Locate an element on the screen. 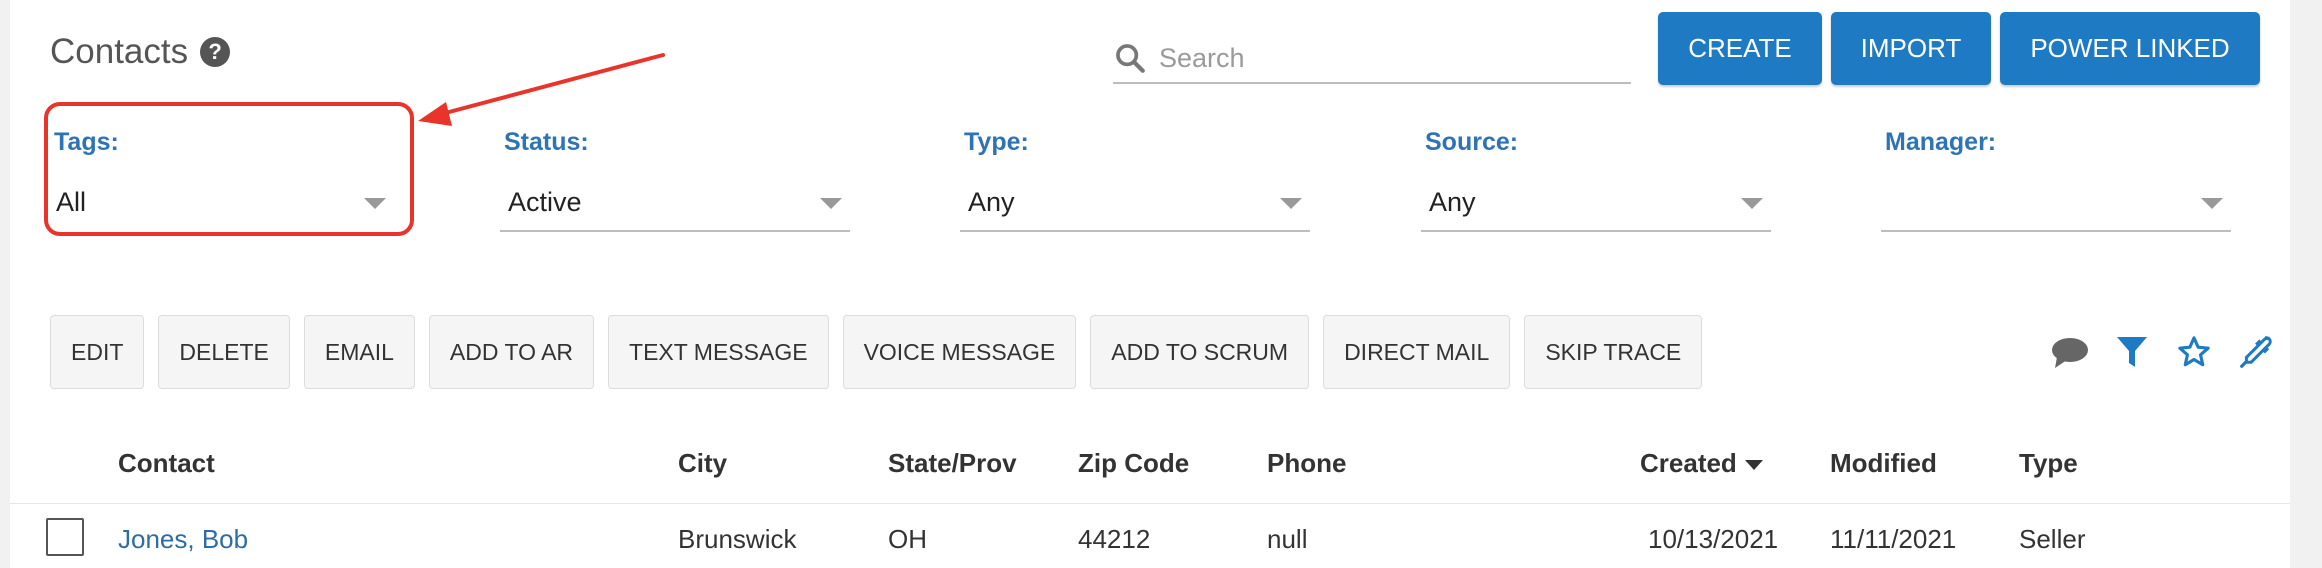 The width and height of the screenshot is (2322, 568). add-to-ar-button: ADD TO AR is located at coordinates (511, 352).